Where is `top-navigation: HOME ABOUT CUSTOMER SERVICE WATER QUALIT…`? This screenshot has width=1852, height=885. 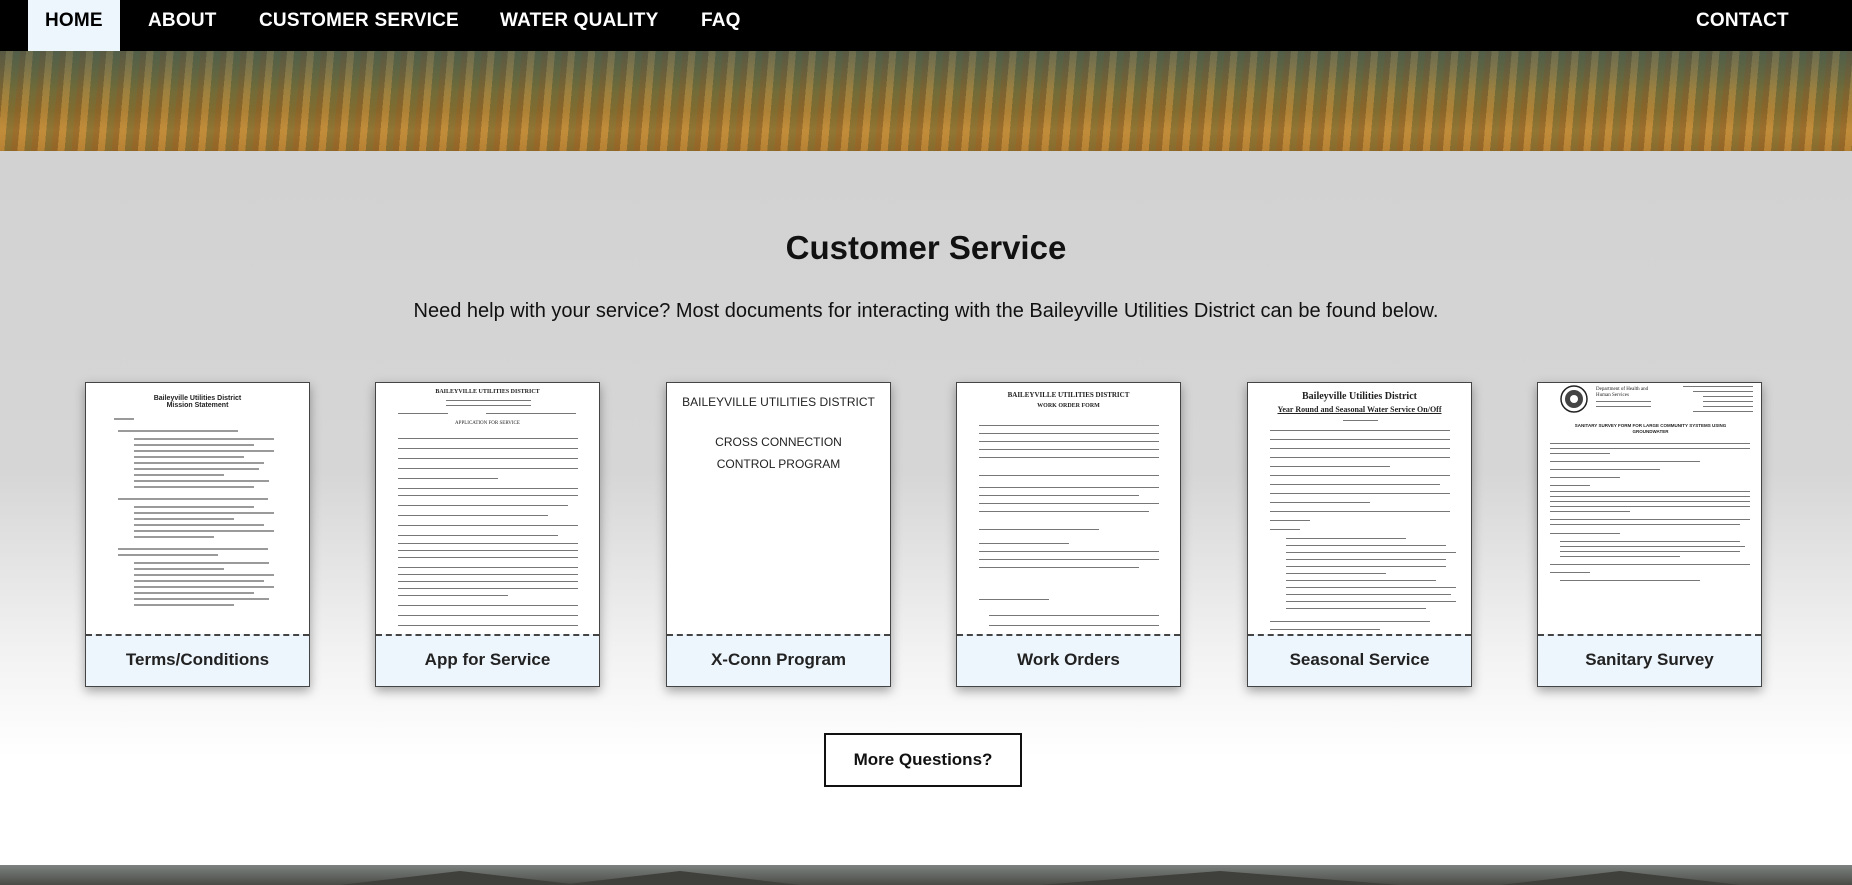 top-navigation: HOME ABOUT CUSTOMER SERVICE WATER QUALIT… is located at coordinates (926, 25).